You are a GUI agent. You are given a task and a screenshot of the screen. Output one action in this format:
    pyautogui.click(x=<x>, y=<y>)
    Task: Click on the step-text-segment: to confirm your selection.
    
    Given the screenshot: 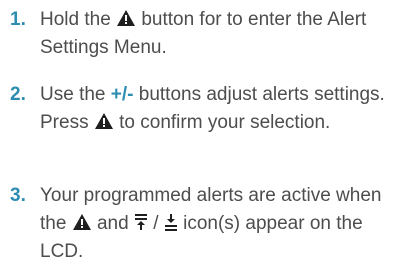 What is the action you would take?
    pyautogui.click(x=222, y=122)
    